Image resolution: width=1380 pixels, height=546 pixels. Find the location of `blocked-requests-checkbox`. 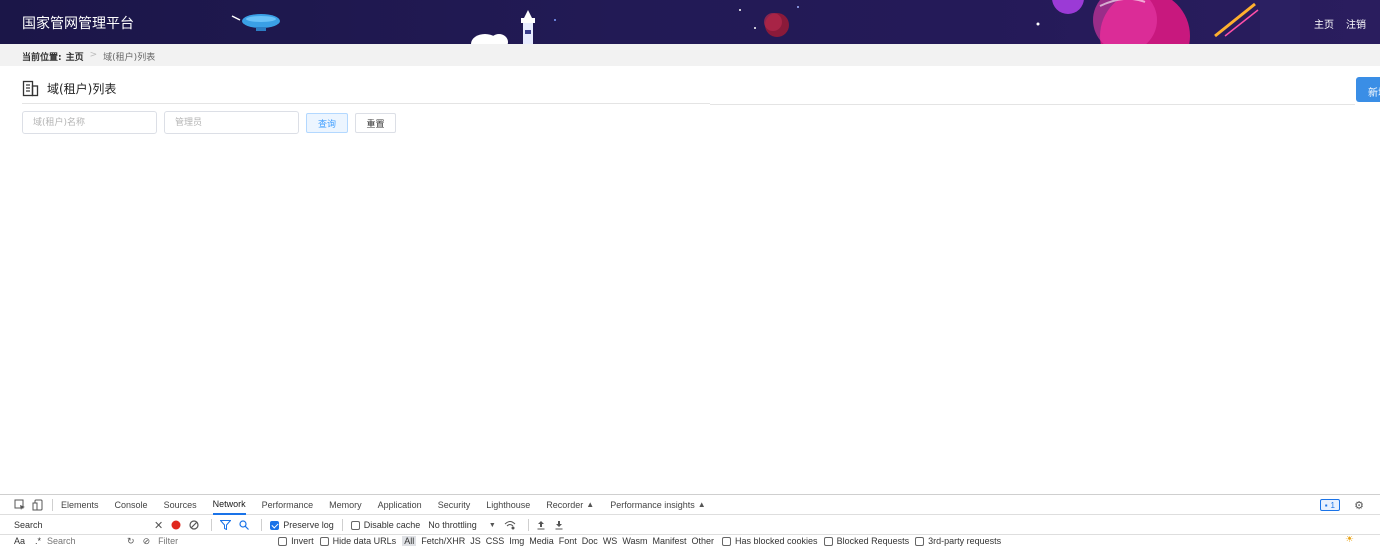

blocked-requests-checkbox is located at coordinates (828, 541).